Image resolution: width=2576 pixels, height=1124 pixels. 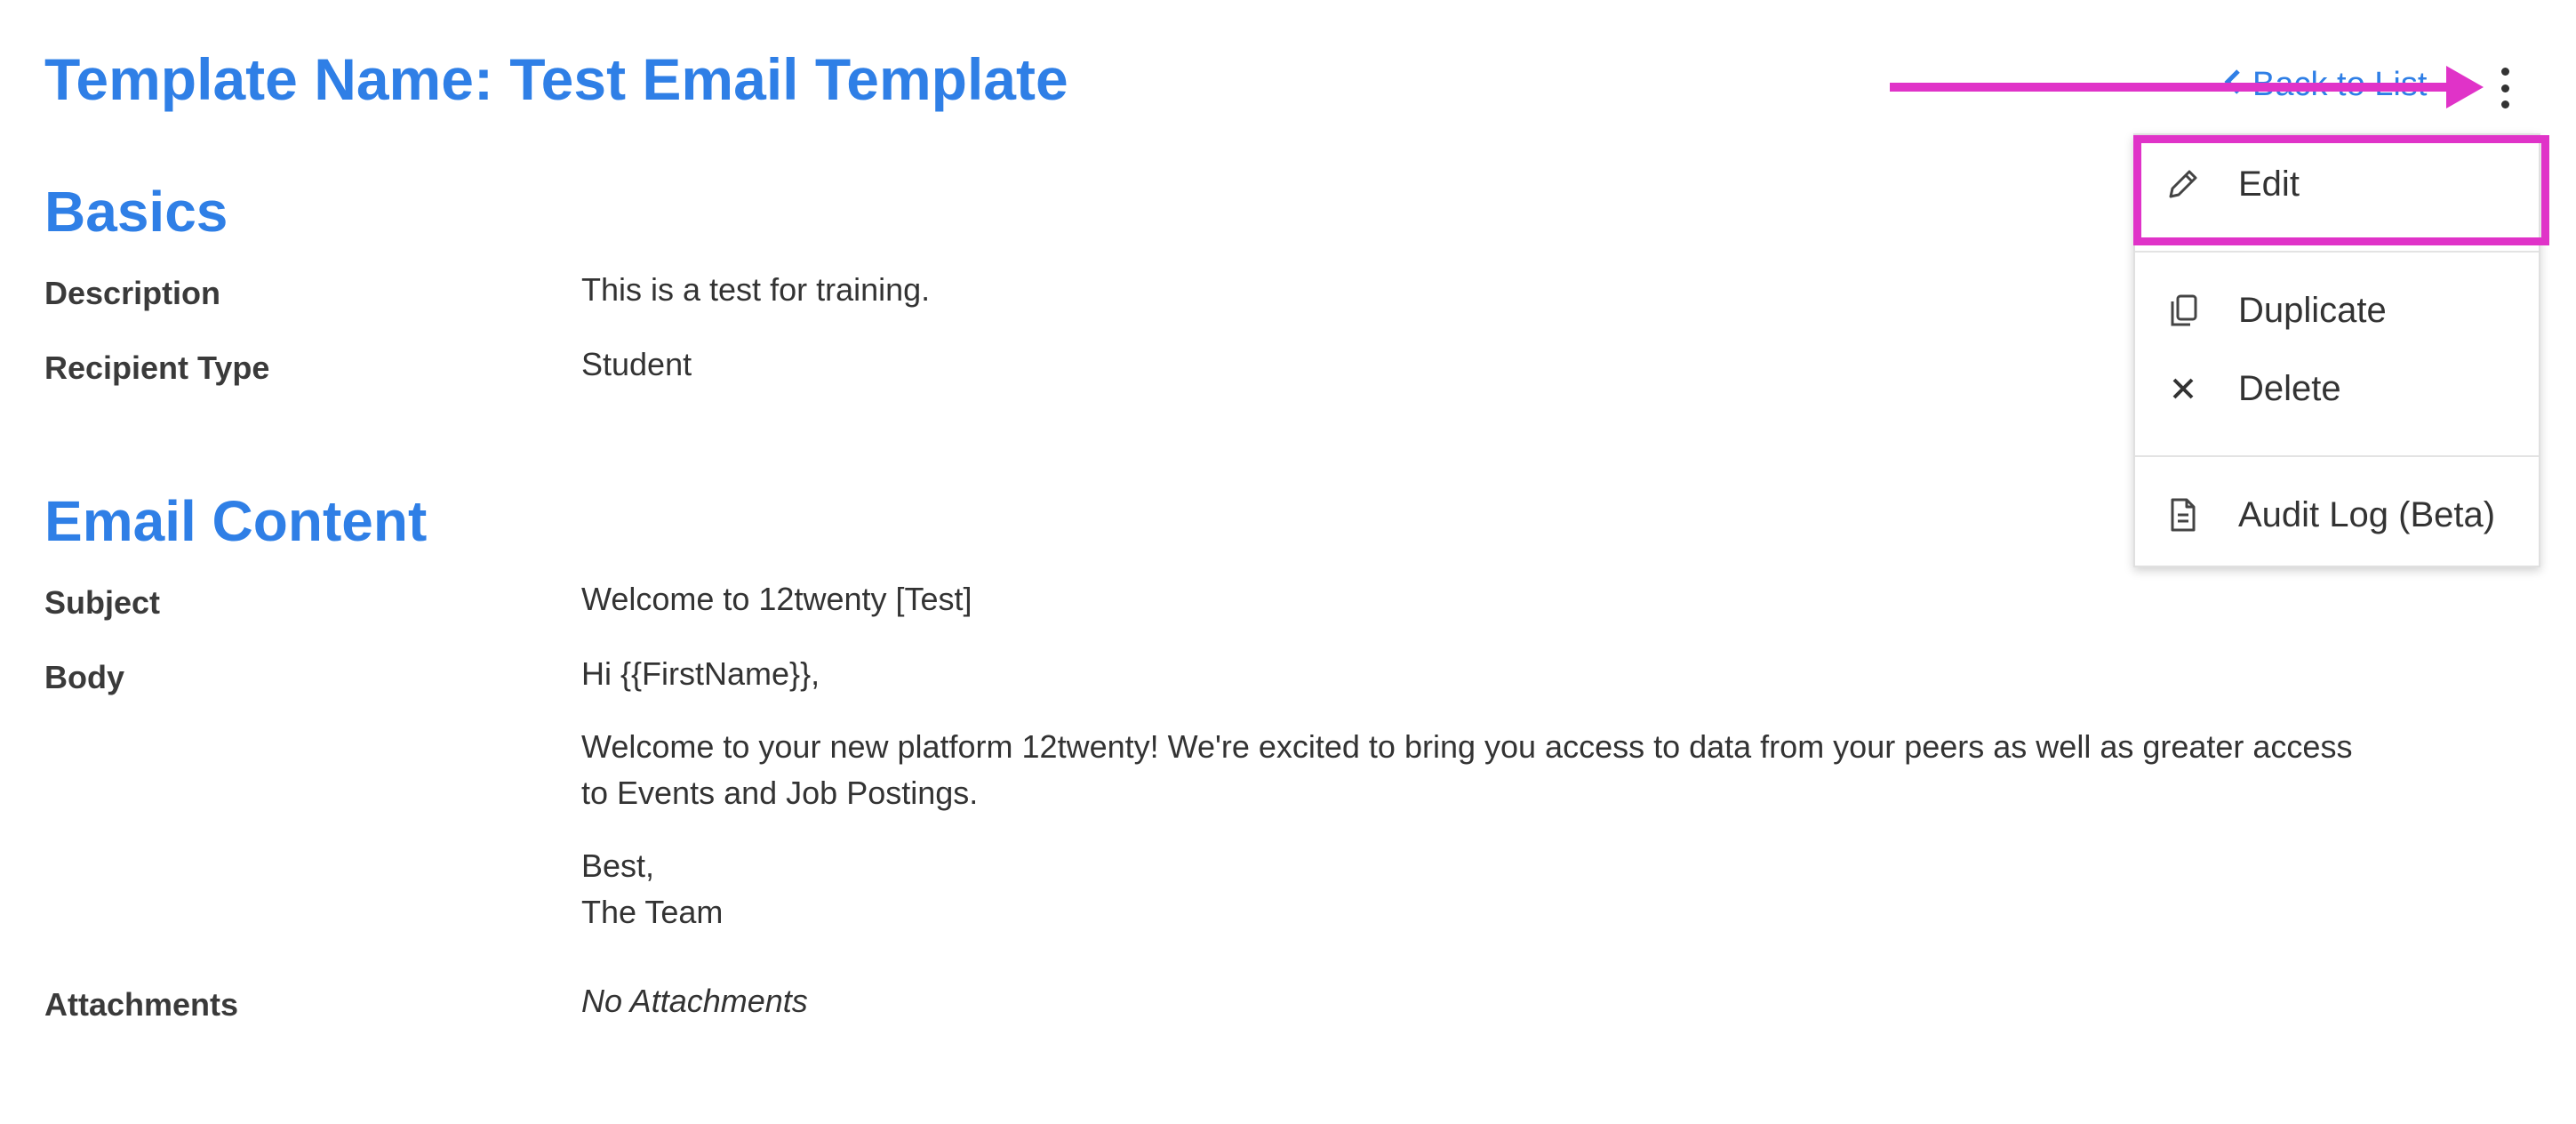 What do you see at coordinates (2337, 184) in the screenshot?
I see `menu-item-edit: Edit` at bounding box center [2337, 184].